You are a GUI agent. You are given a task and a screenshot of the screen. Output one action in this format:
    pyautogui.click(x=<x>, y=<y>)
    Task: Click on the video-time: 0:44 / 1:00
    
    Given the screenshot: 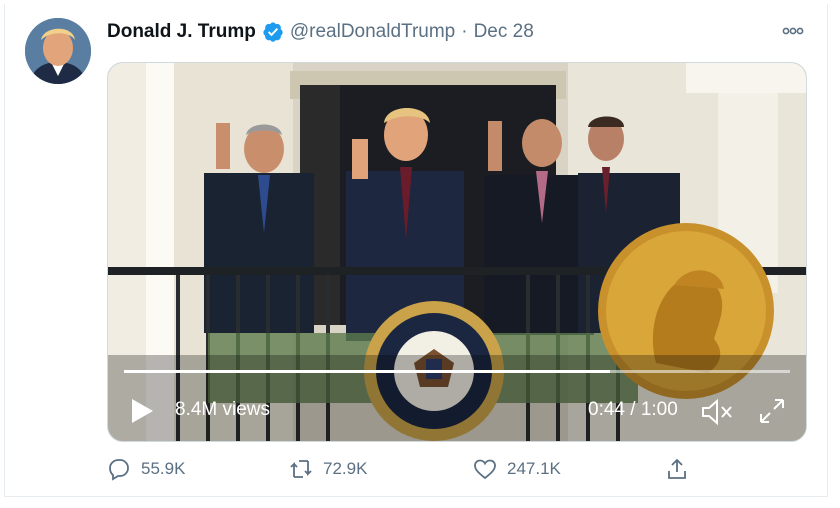 What is the action you would take?
    pyautogui.click(x=633, y=409)
    